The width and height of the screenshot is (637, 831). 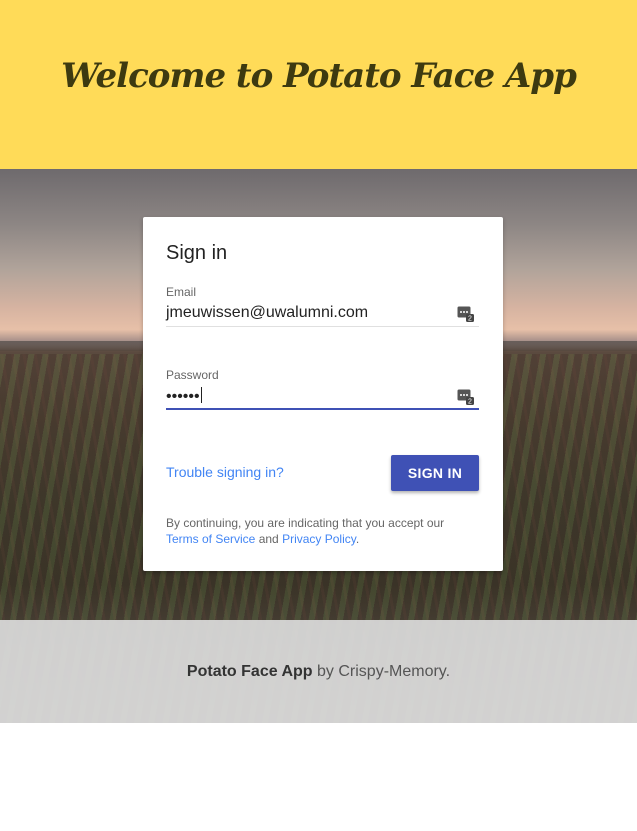 What do you see at coordinates (183, 396) in the screenshot?
I see `password-value: ••••••` at bounding box center [183, 396].